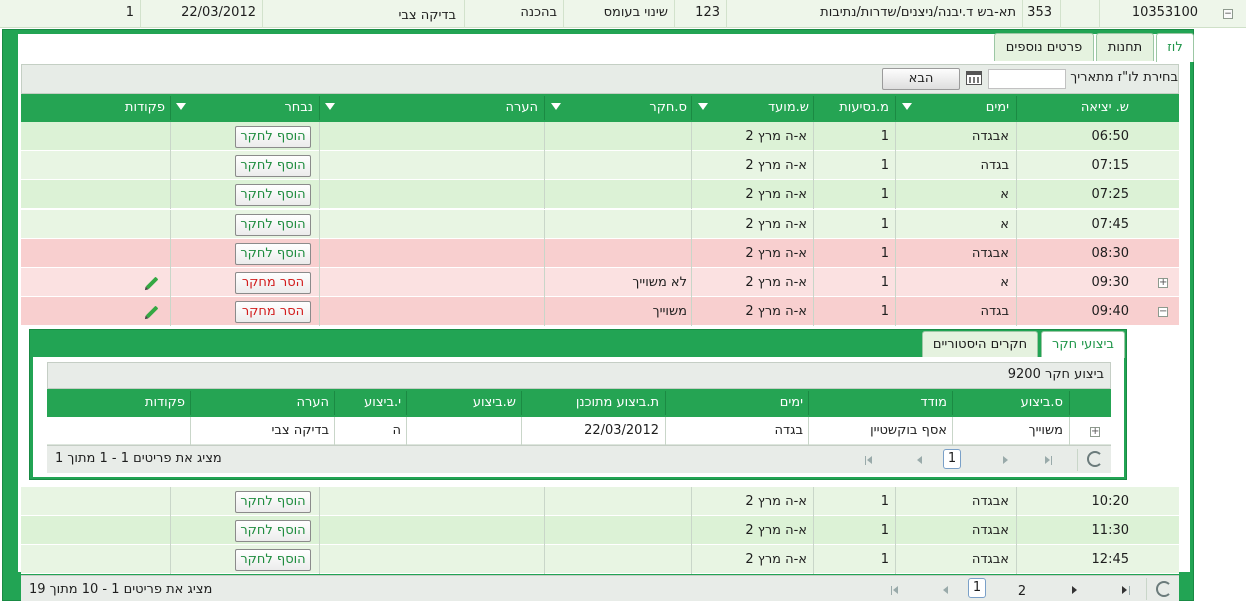 This screenshot has height=601, width=1246. I want to click on page-2-link: 2, so click(1022, 591).